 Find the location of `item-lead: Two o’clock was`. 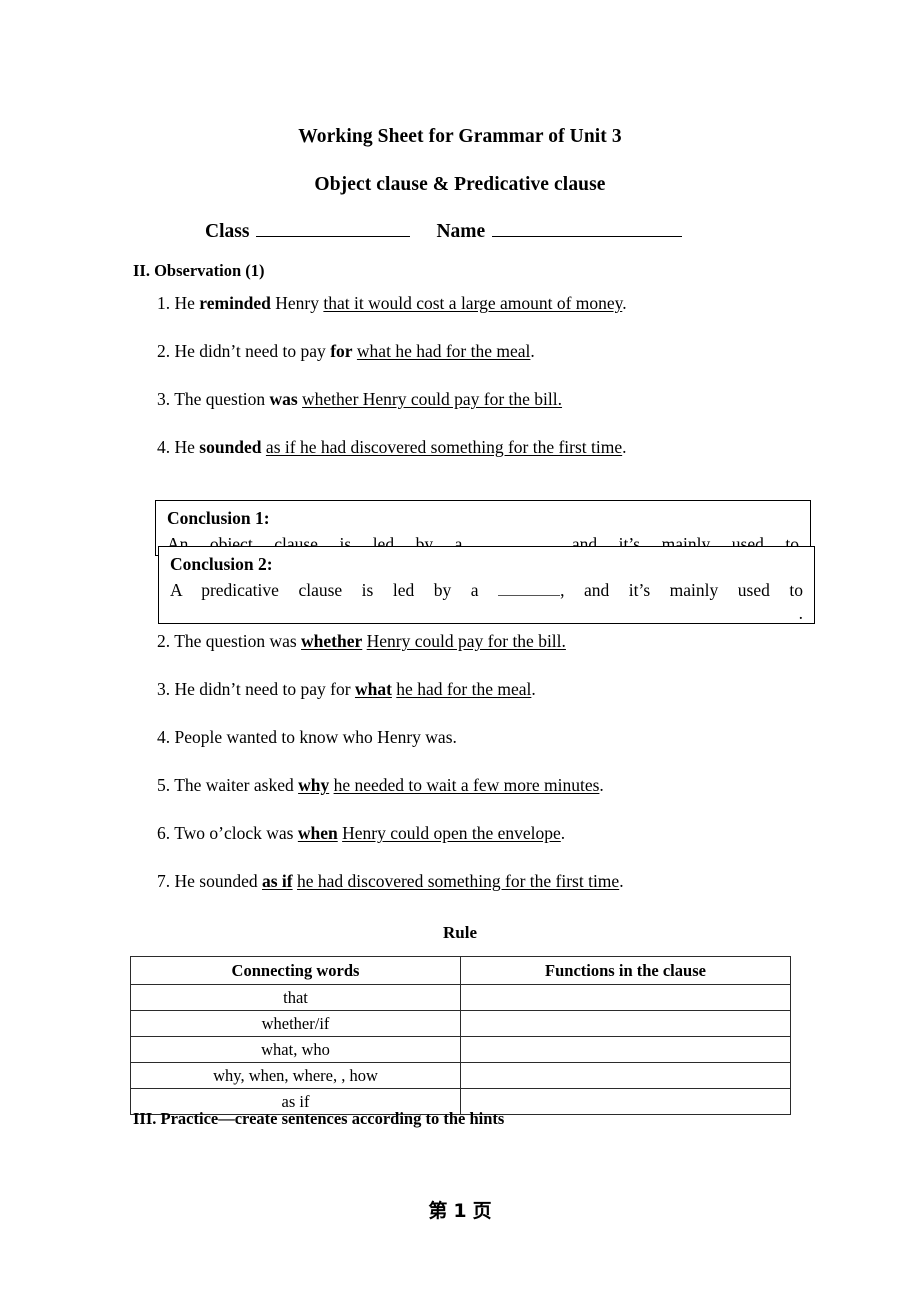

item-lead: Two o’clock was is located at coordinates (236, 833).